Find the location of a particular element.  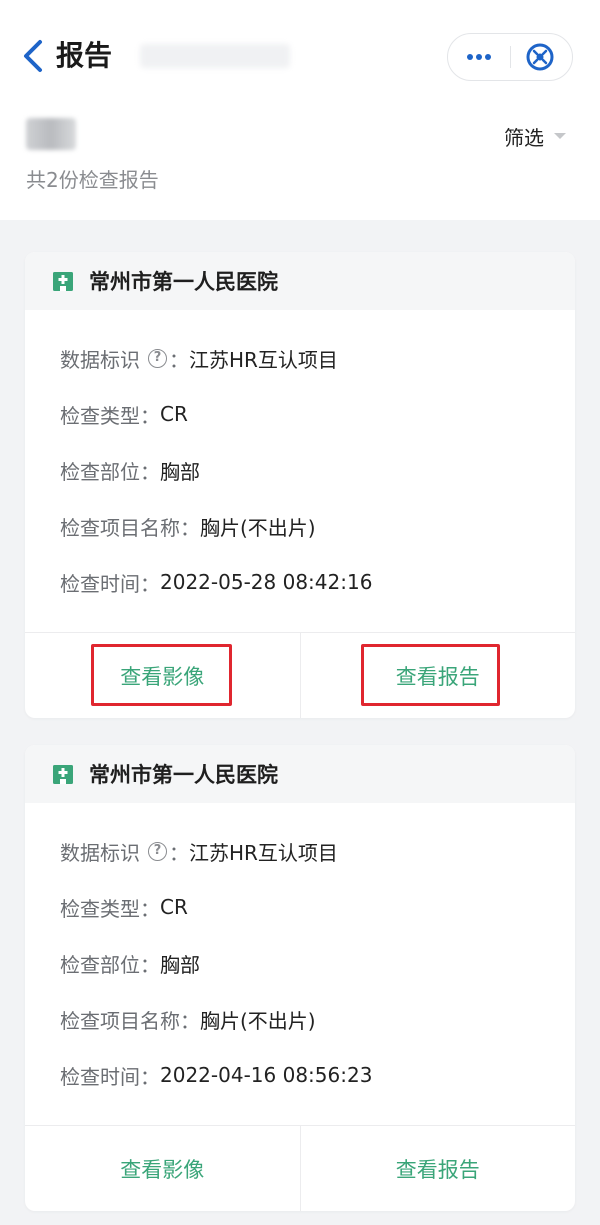

blurred-title-region is located at coordinates (215, 56).